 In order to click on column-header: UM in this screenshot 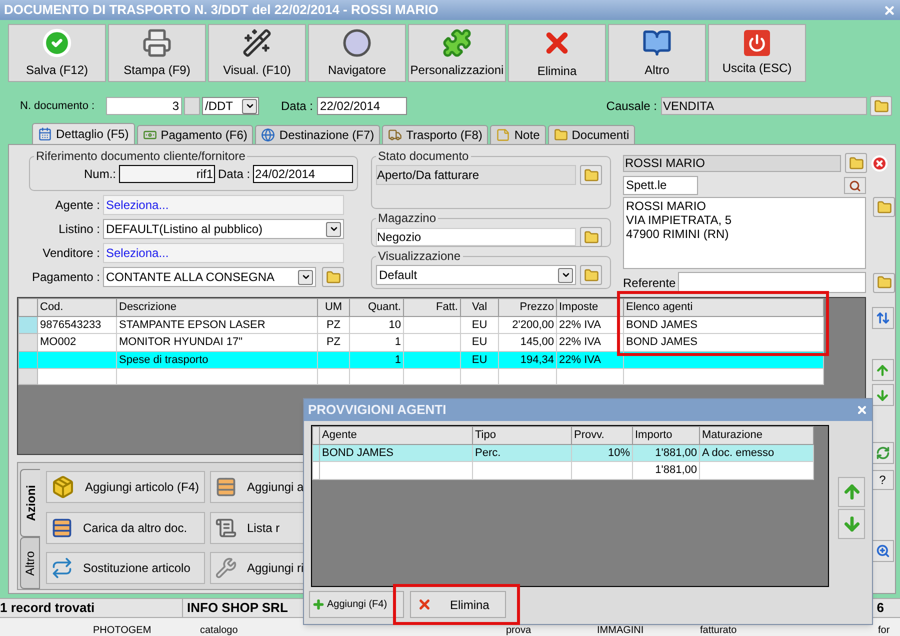, I will do `click(334, 307)`.